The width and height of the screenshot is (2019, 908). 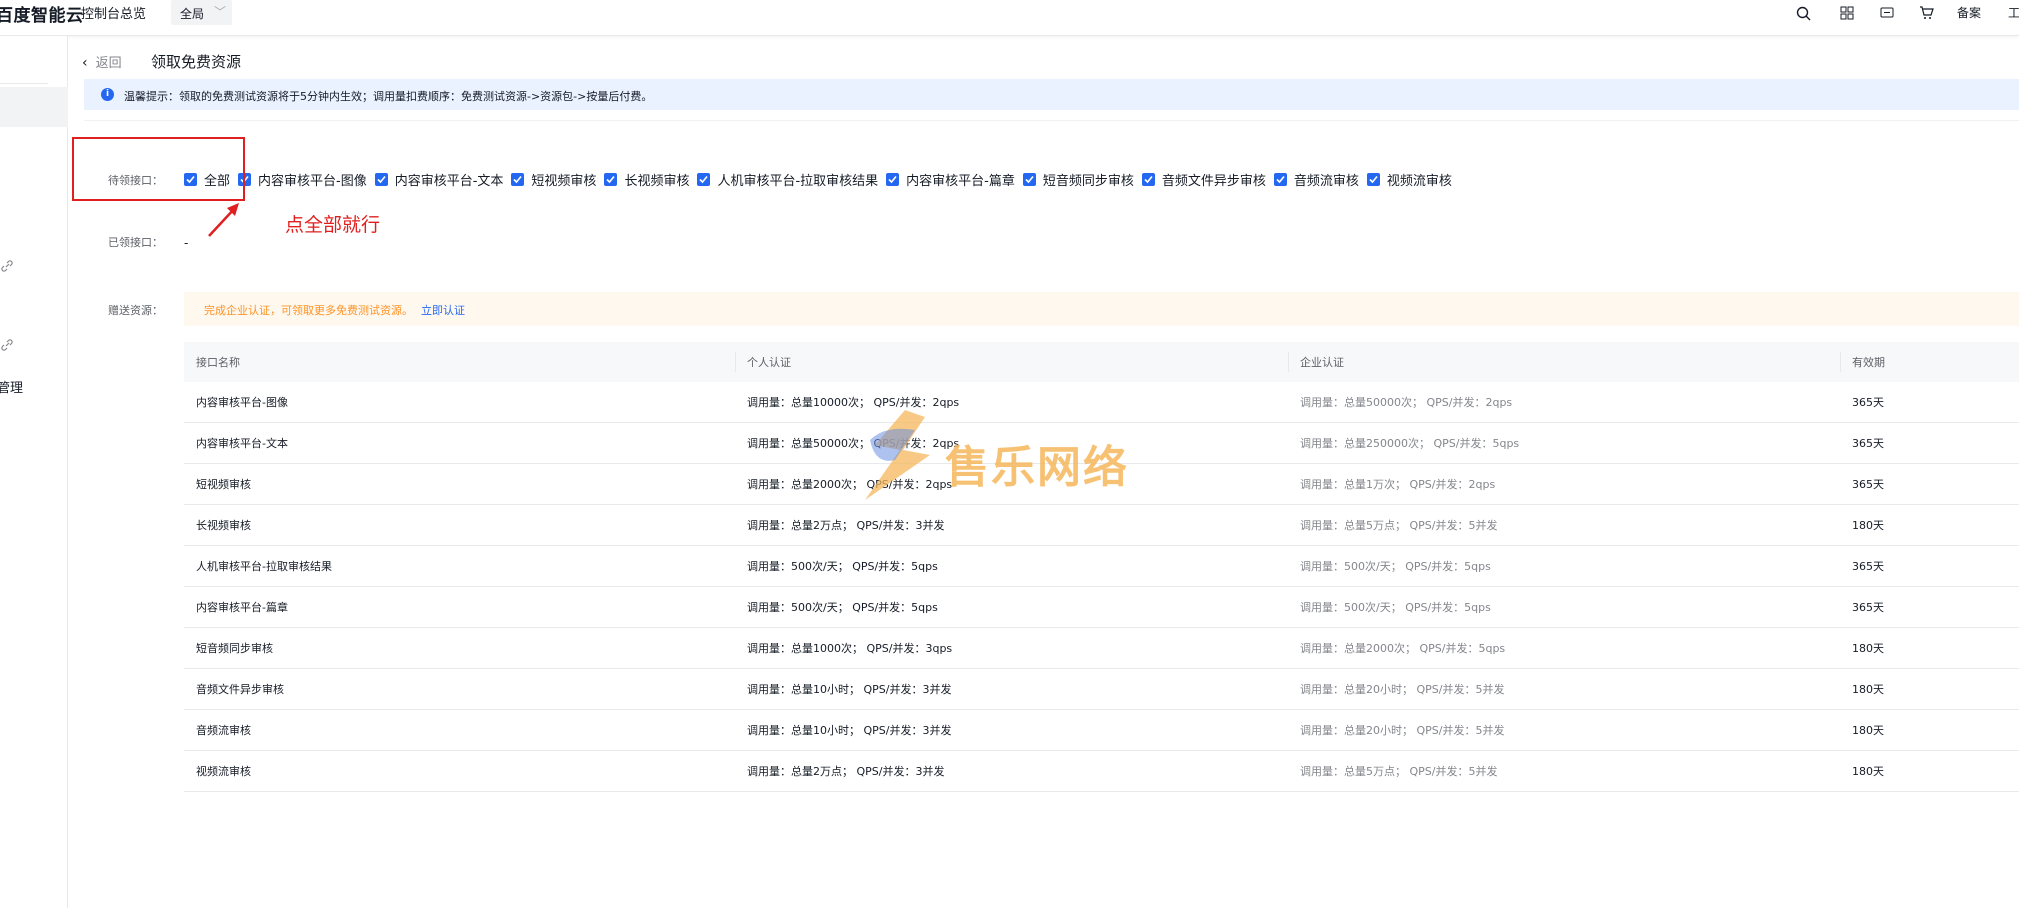 I want to click on checkbox-option: 短视频审核, so click(x=553, y=179).